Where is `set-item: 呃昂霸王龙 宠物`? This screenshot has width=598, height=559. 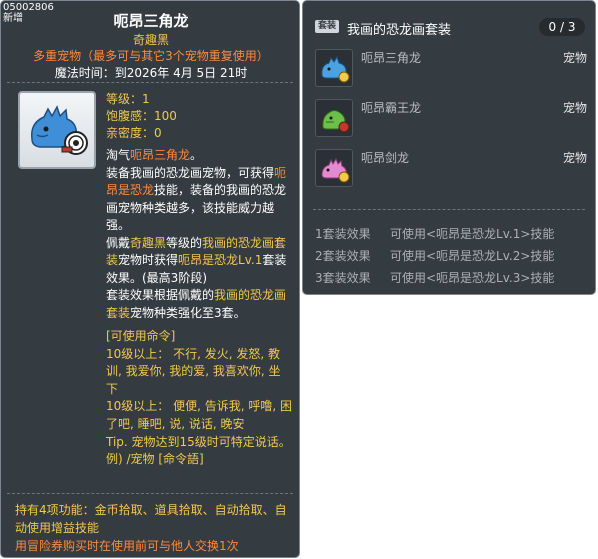 set-item: 呃昂霸王龙 宠物 is located at coordinates (451, 119).